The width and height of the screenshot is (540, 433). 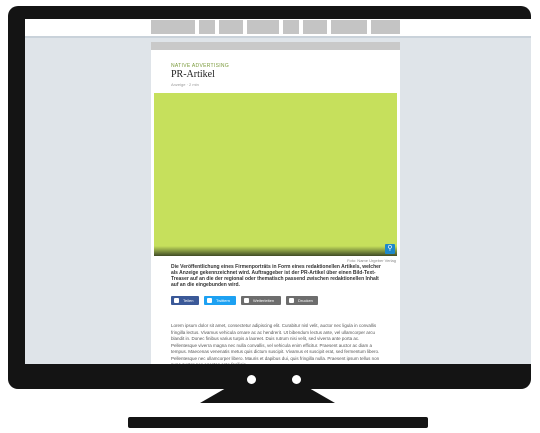 What do you see at coordinates (278, 422) in the screenshot?
I see `monitor-stand-base` at bounding box center [278, 422].